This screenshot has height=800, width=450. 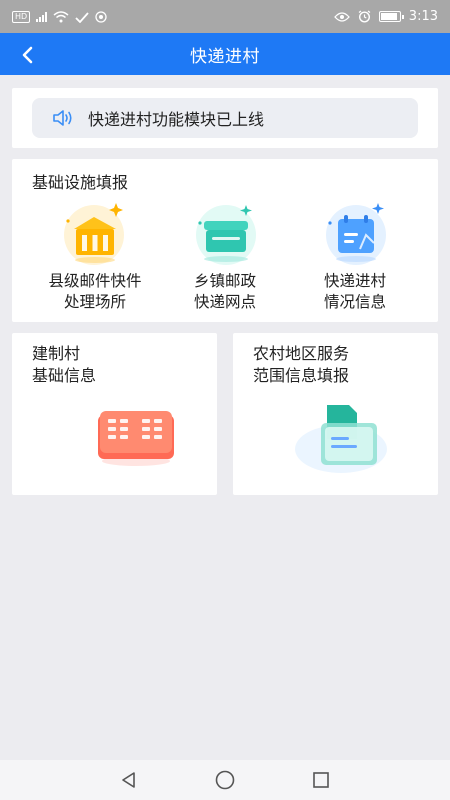 I want to click on facilities-title: 基础设施填报, so click(x=80, y=182).